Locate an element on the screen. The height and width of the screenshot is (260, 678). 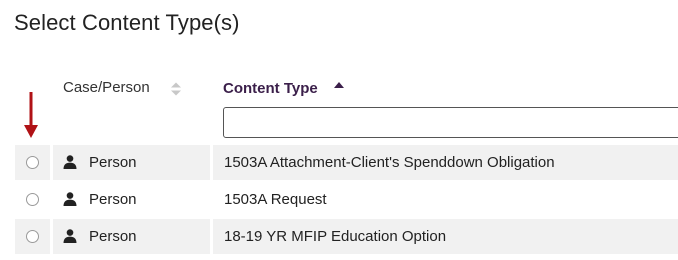
table-row: Person 1503A Request is located at coordinates (339, 199).